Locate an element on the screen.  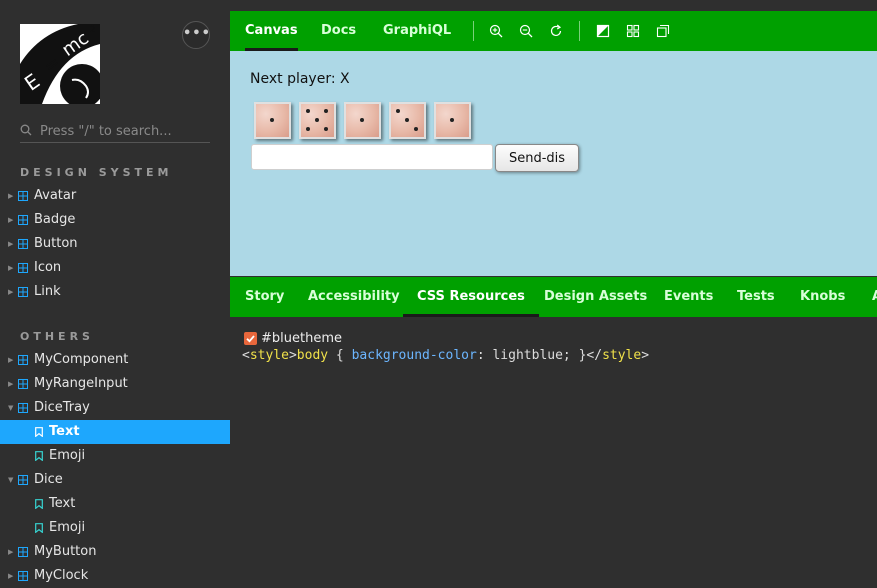
sidebar-item-link: ▶ Link is located at coordinates (115, 292).